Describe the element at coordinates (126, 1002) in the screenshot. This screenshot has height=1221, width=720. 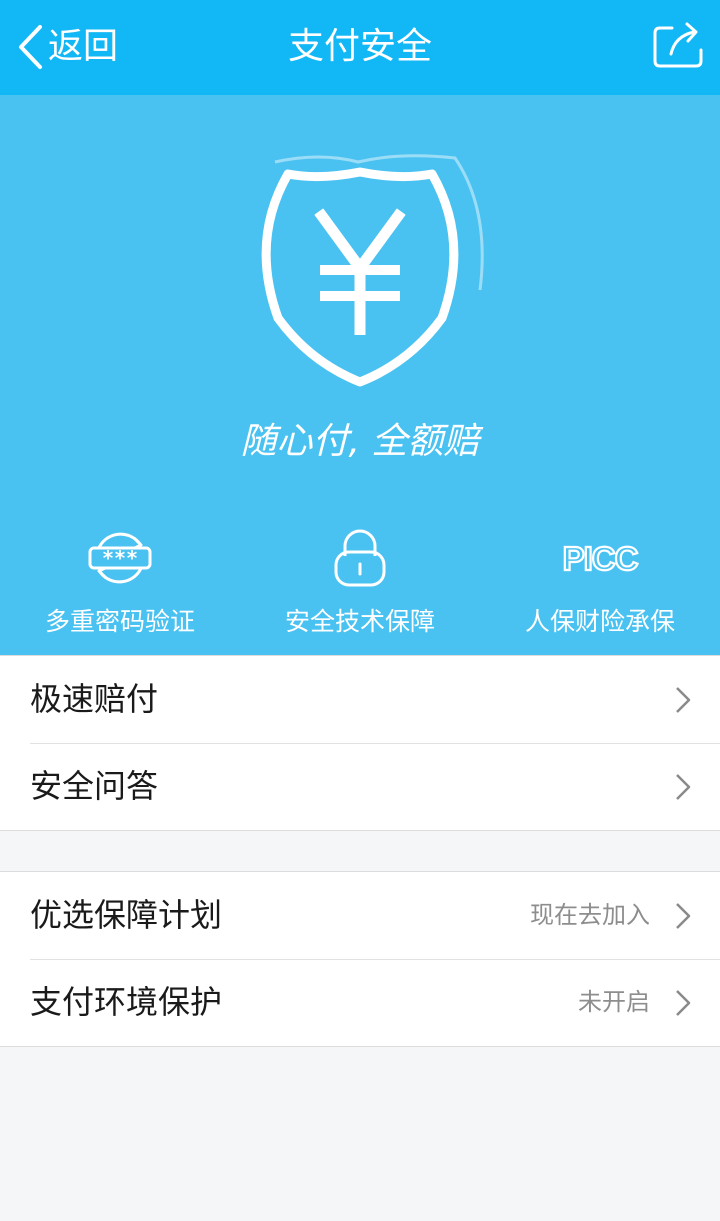
I see `list-item-label: 支付环境保护` at that location.